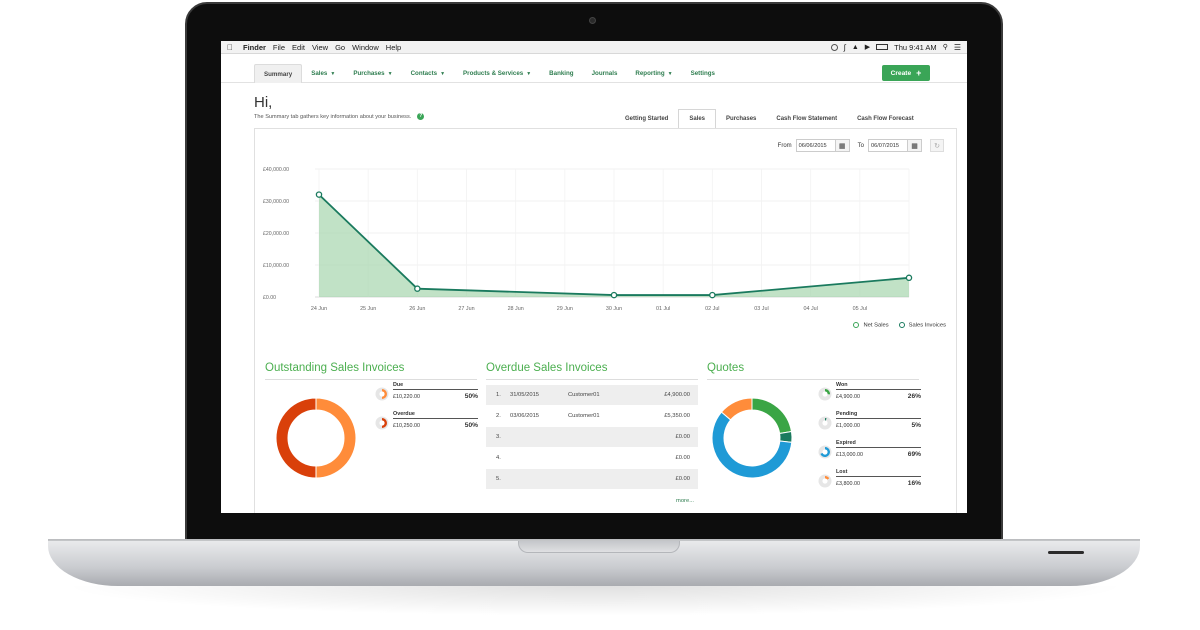 This screenshot has width=1200, height=630. What do you see at coordinates (323, 73) in the screenshot?
I see `nav-tab-sales: Sales ▼` at bounding box center [323, 73].